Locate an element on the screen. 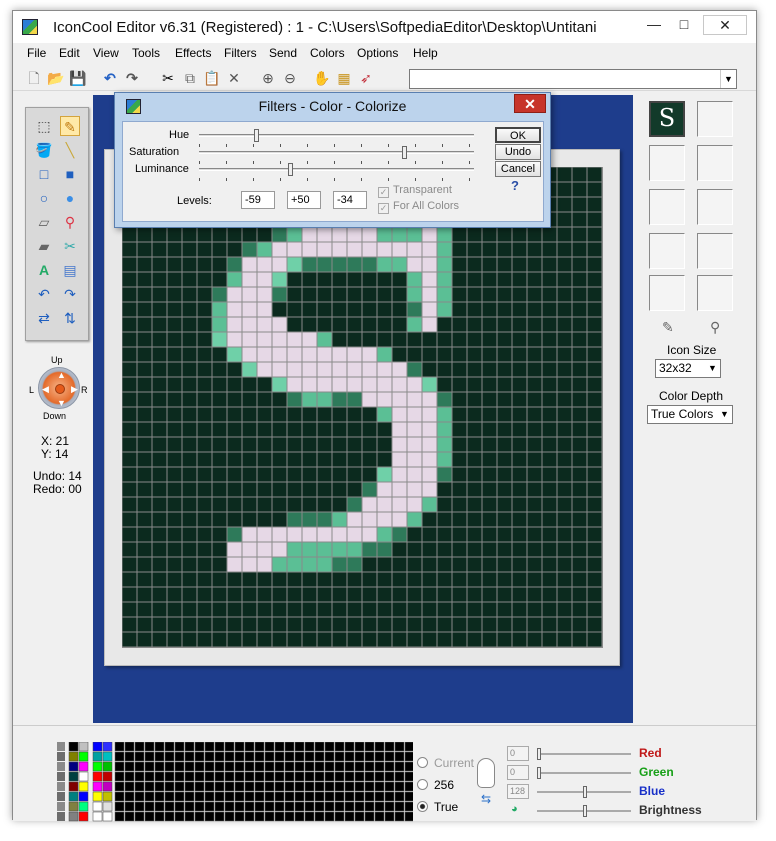 The image size is (776, 841). brush-icon: ✎ is located at coordinates (668, 327).